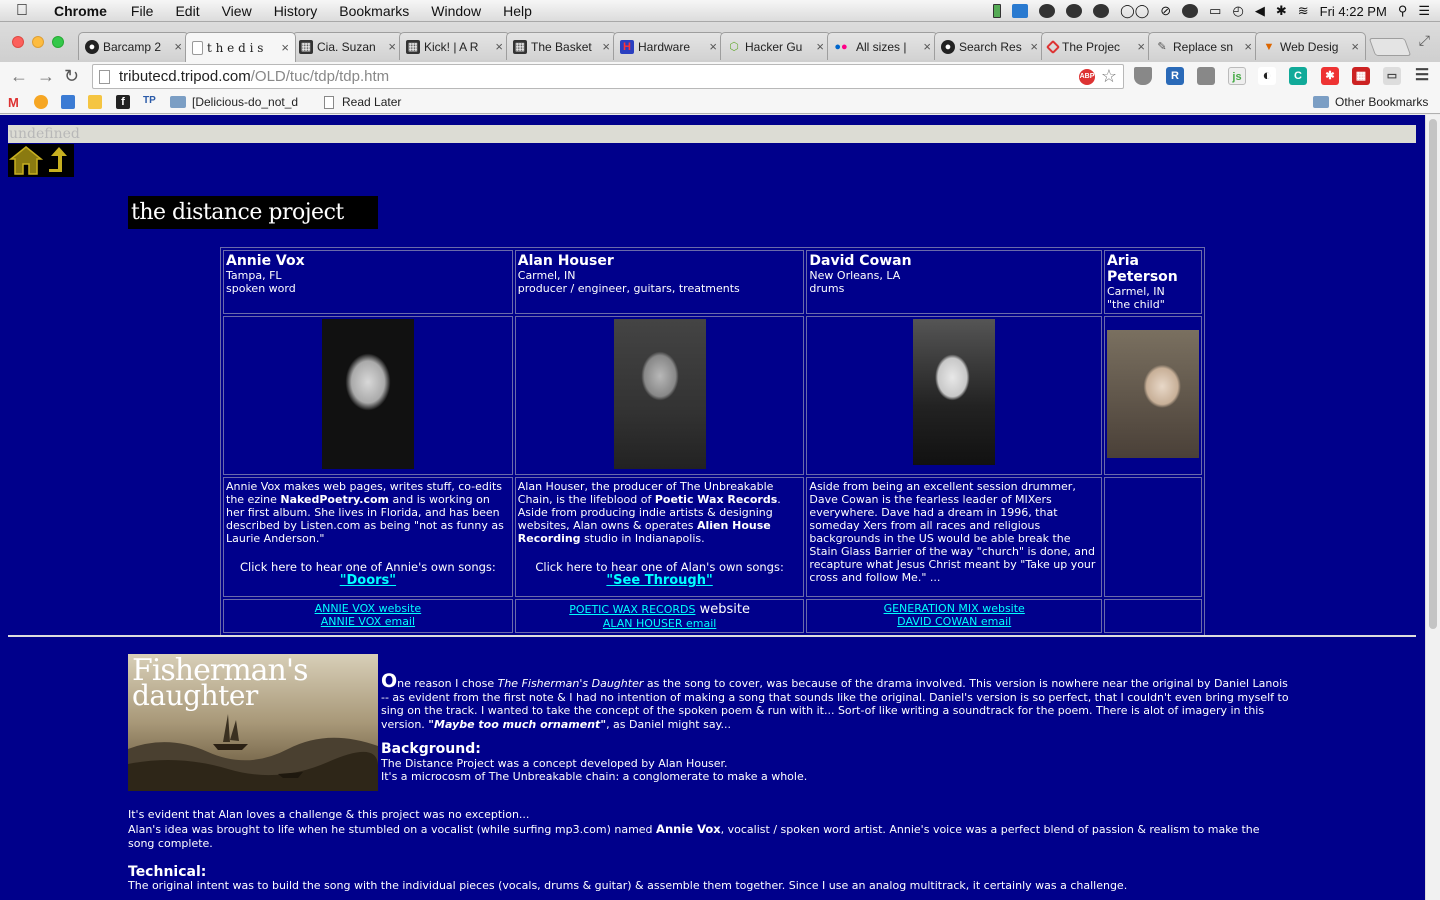  What do you see at coordinates (1237, 76) in the screenshot?
I see `js-icon: js` at bounding box center [1237, 76].